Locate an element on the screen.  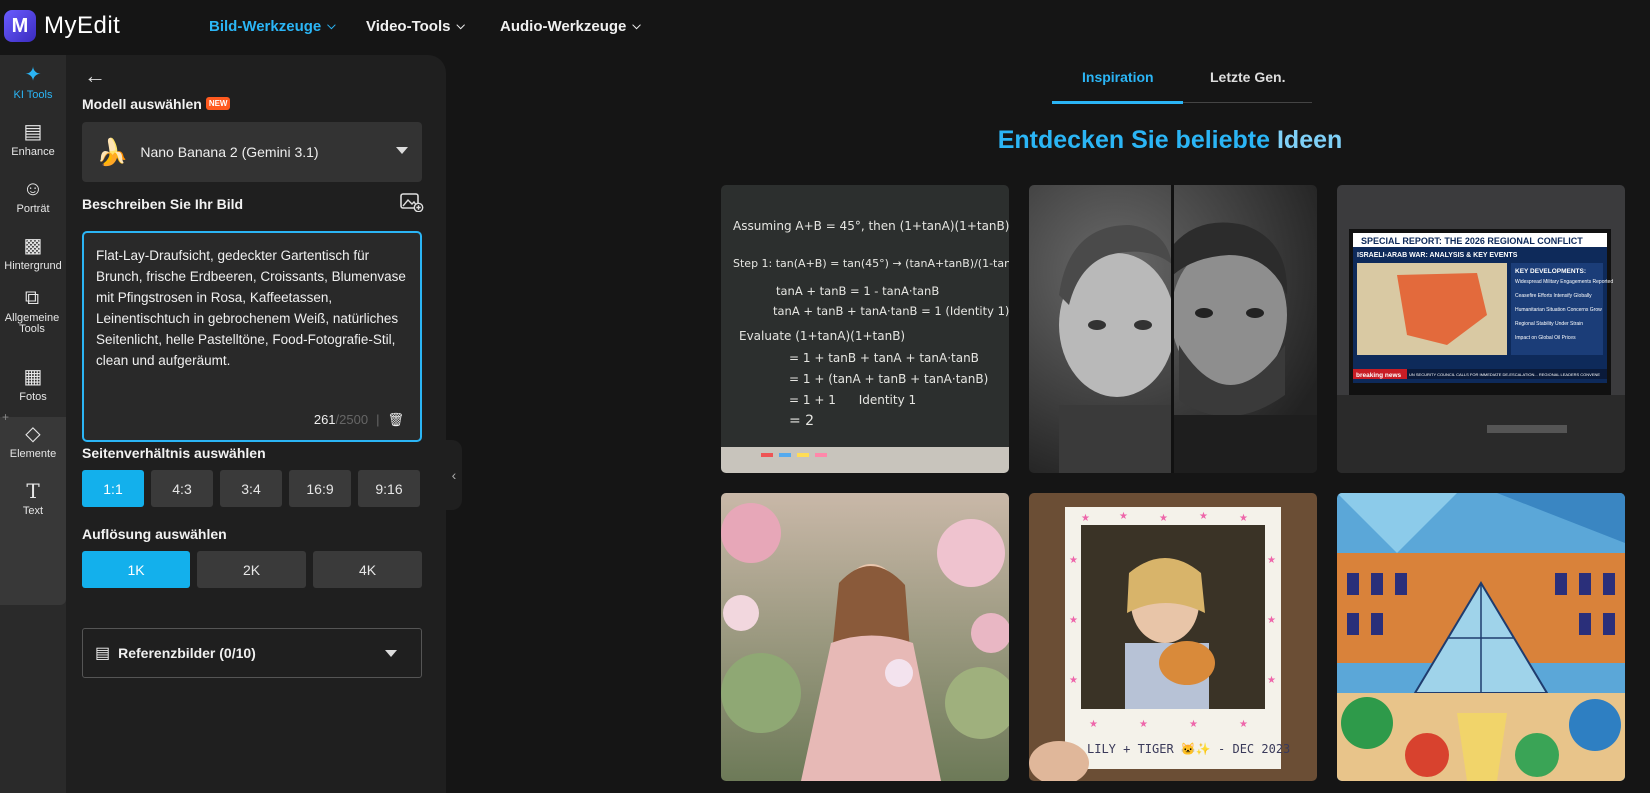
news-key-item: Ceasefire Efforts Intensify Globally is located at coordinates (1553, 296).